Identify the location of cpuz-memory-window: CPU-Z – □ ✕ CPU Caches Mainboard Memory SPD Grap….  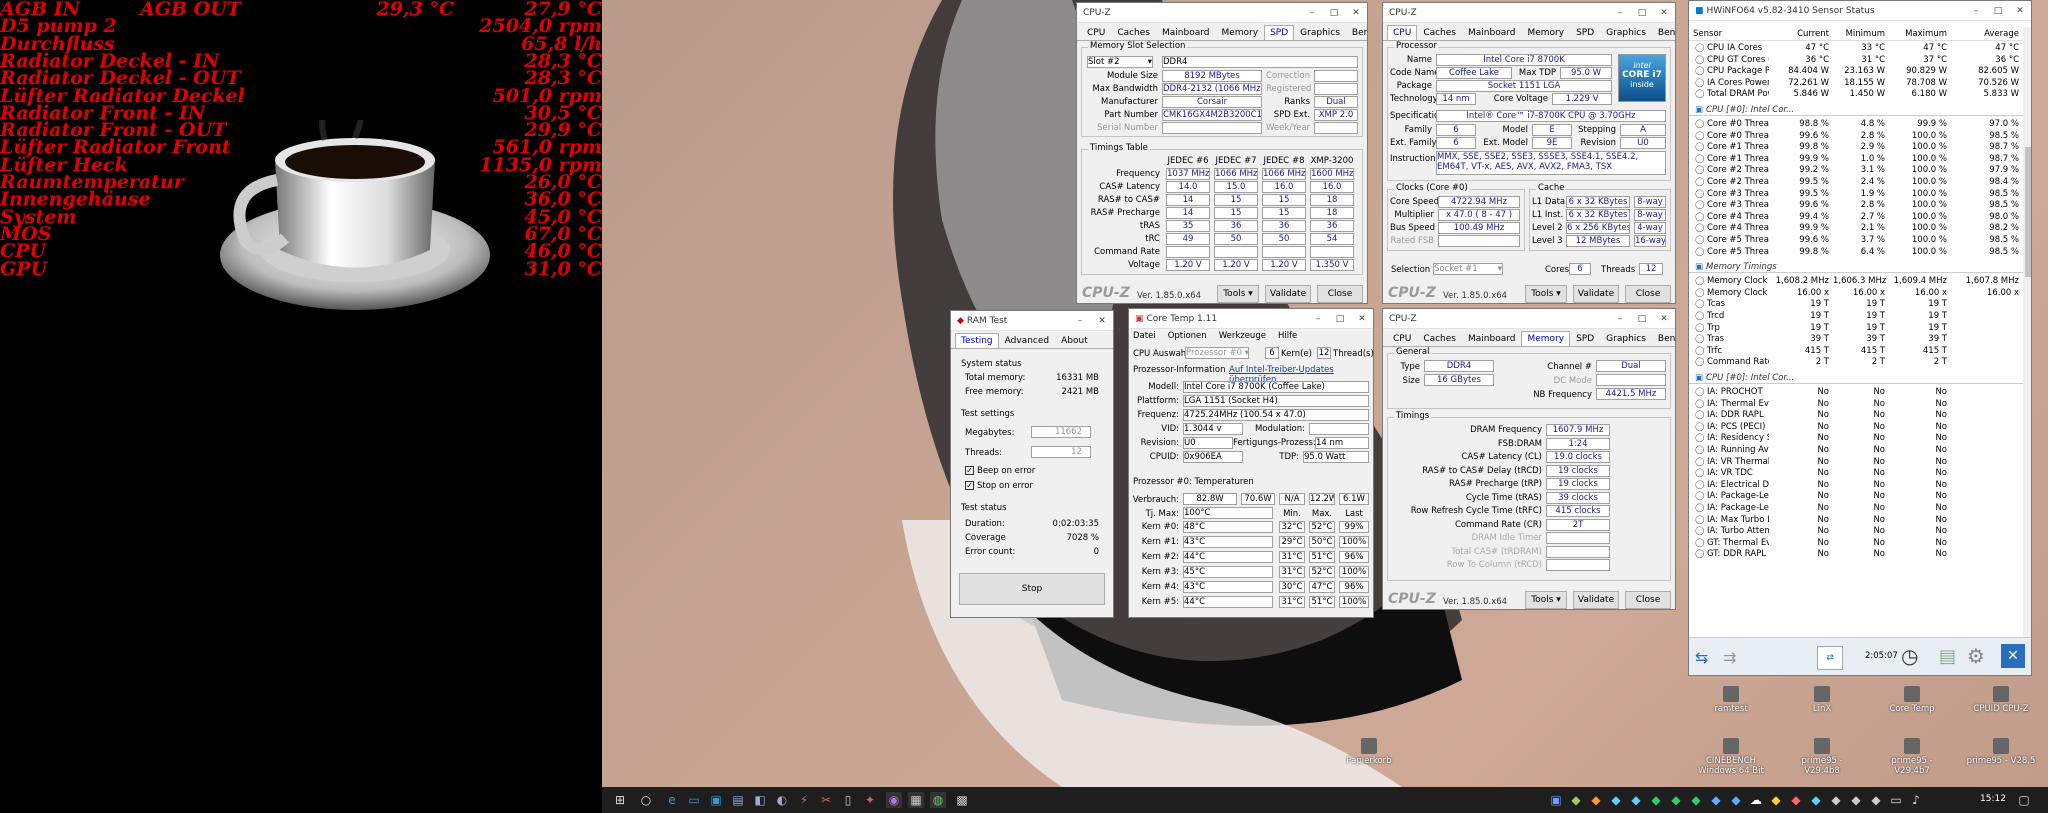
(1529, 459).